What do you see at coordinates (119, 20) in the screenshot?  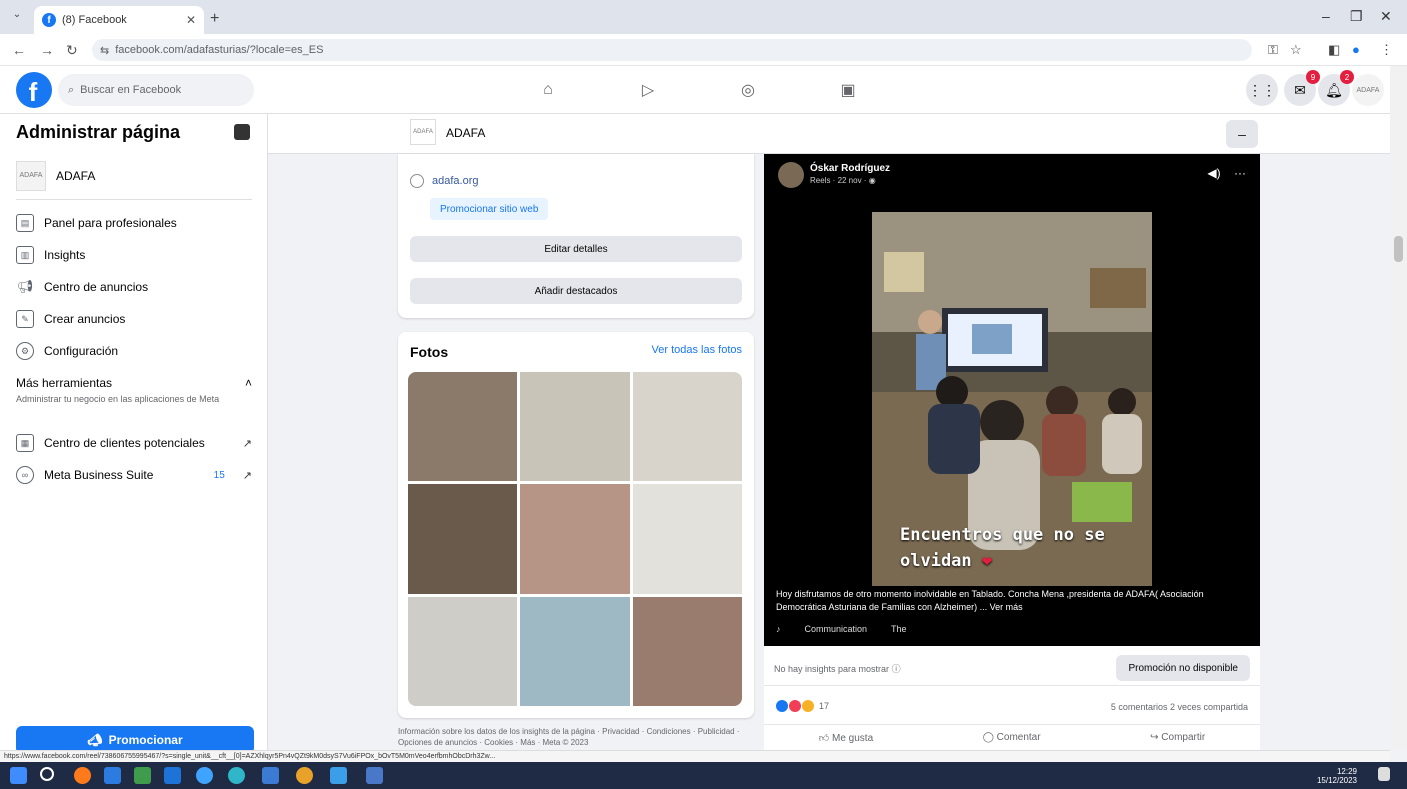 I see `browser-tab: f (8) Facebook ✕` at bounding box center [119, 20].